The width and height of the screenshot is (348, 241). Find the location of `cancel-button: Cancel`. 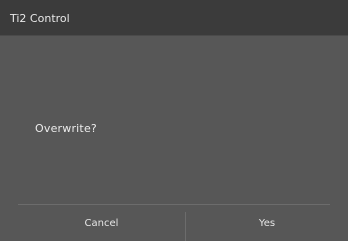

cancel-button: Cancel is located at coordinates (101, 223).